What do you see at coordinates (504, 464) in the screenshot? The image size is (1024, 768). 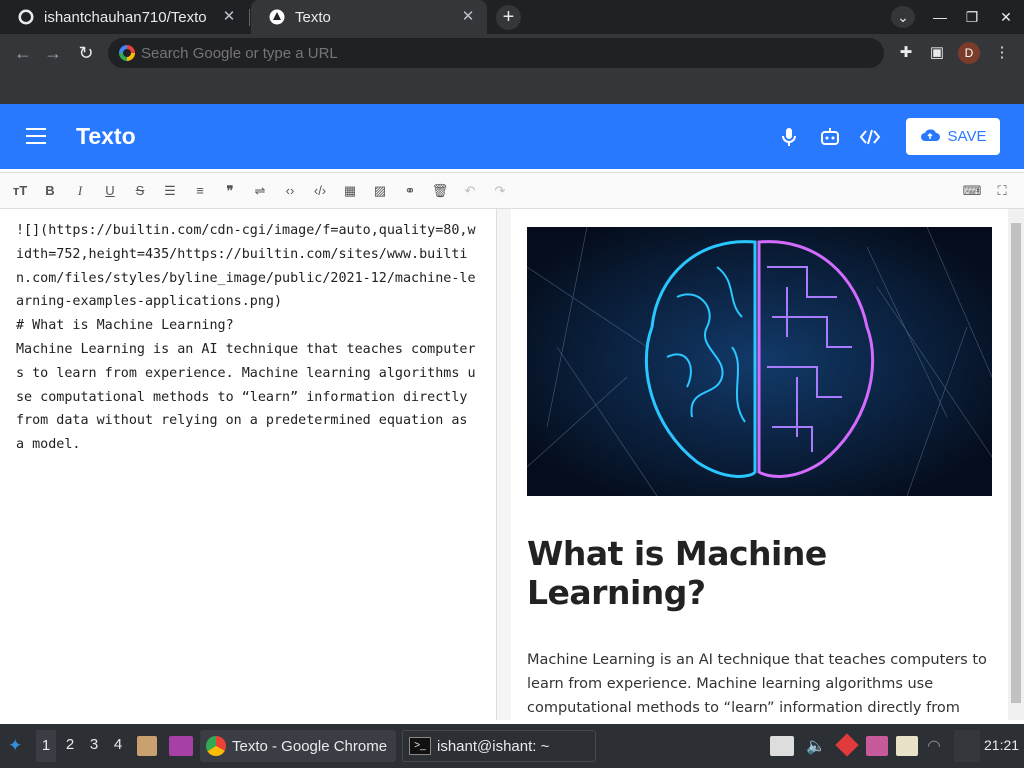 I see `editor-scrollbar` at bounding box center [504, 464].